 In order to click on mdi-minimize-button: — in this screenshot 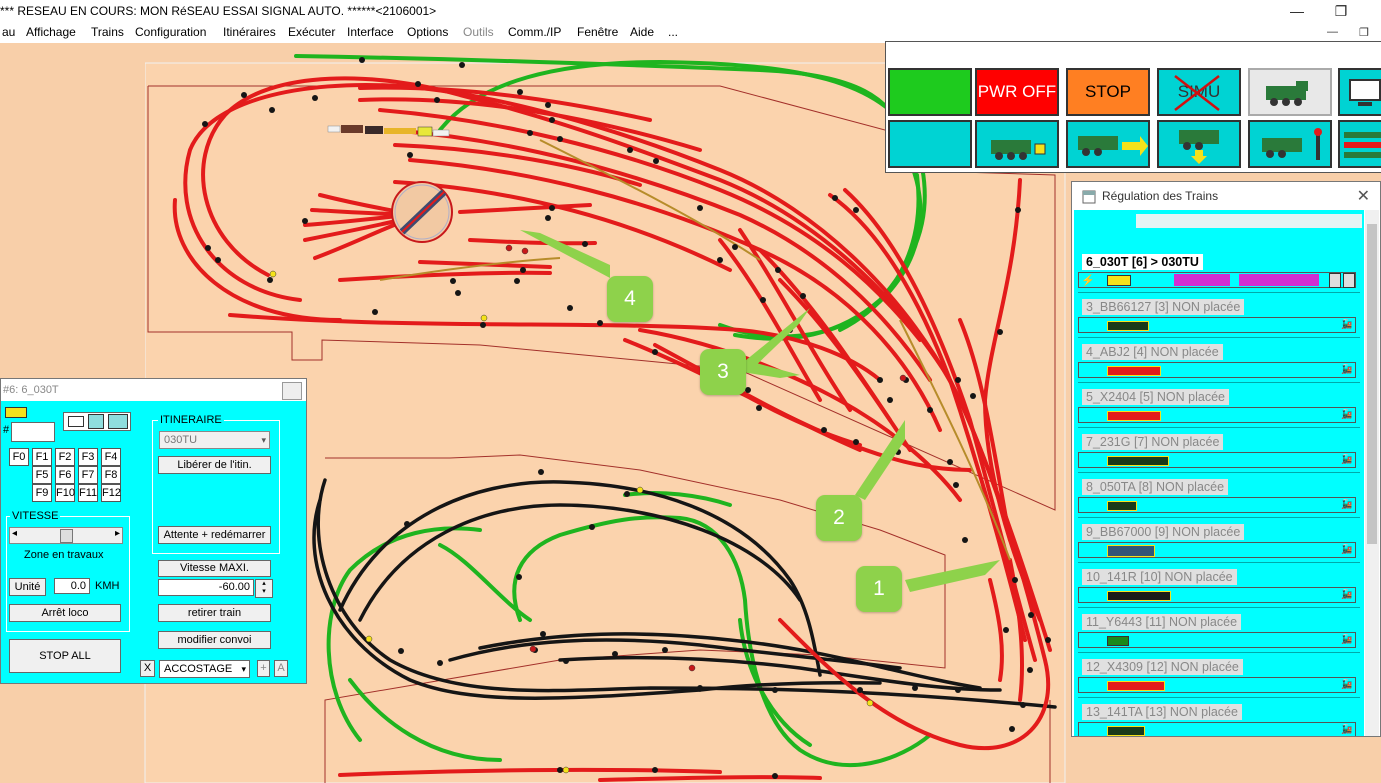, I will do `click(1332, 32)`.